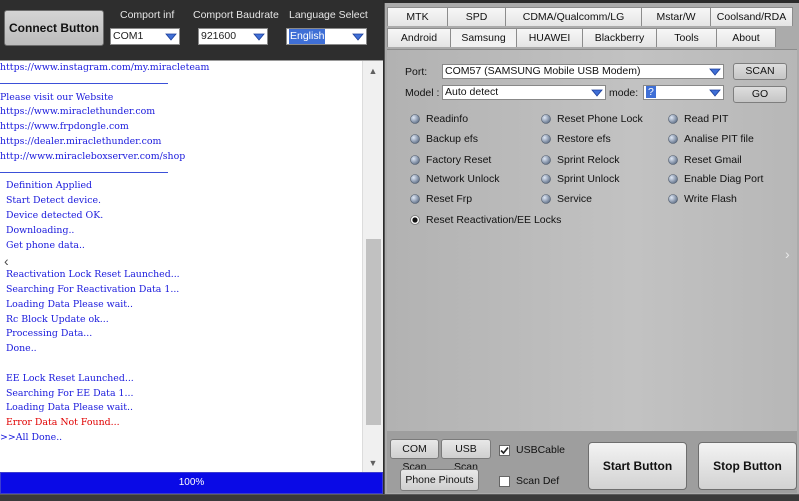 Image resolution: width=799 pixels, height=501 pixels. Describe the element at coordinates (588, 160) in the screenshot. I see `option-label: Sprint Relock` at that location.